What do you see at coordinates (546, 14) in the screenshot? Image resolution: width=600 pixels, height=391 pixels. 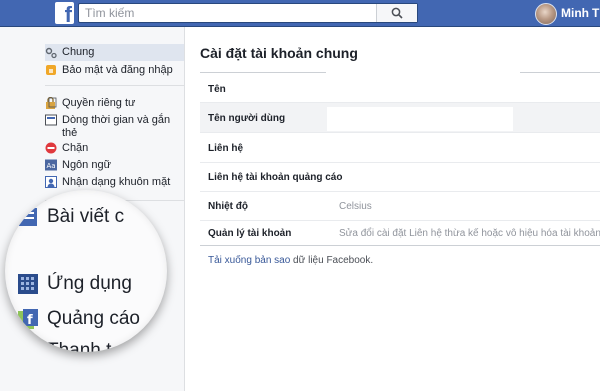 I see `avatar` at bounding box center [546, 14].